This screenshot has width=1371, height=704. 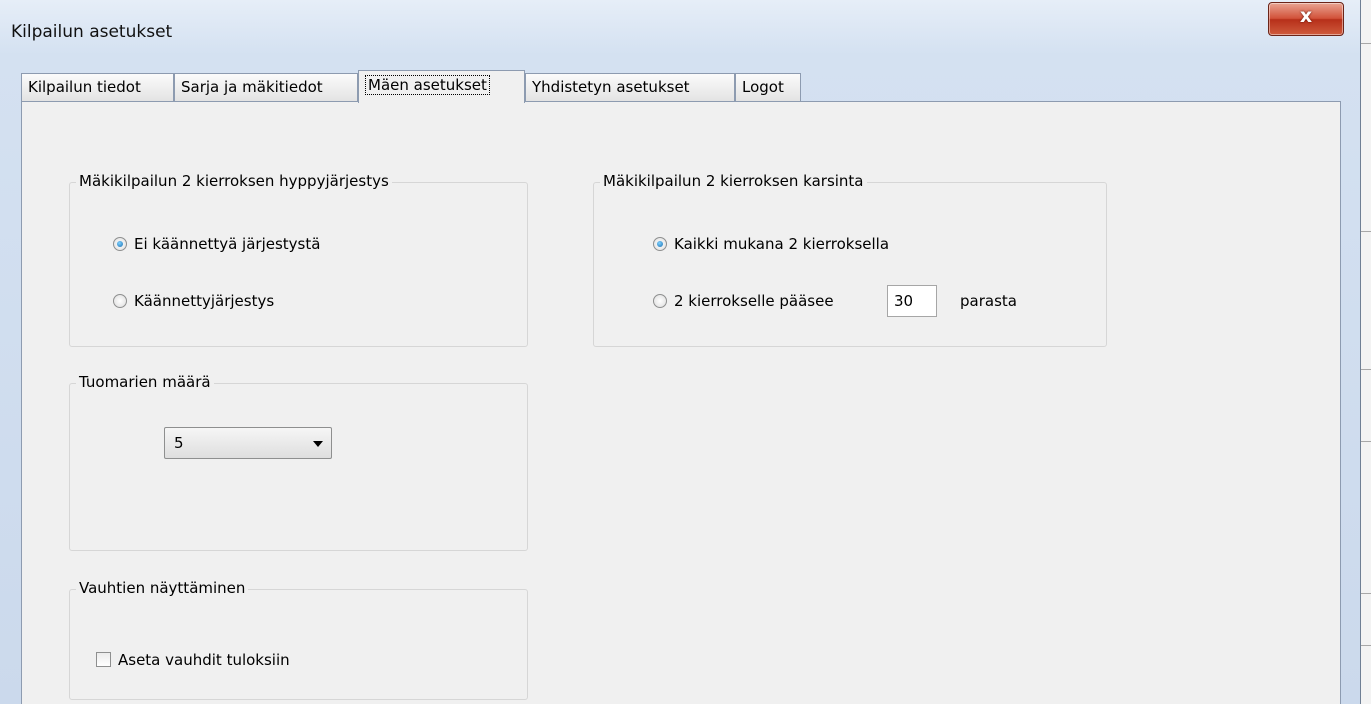 I want to click on radio-label: Ei käännettyä järjestystä, so click(x=227, y=244).